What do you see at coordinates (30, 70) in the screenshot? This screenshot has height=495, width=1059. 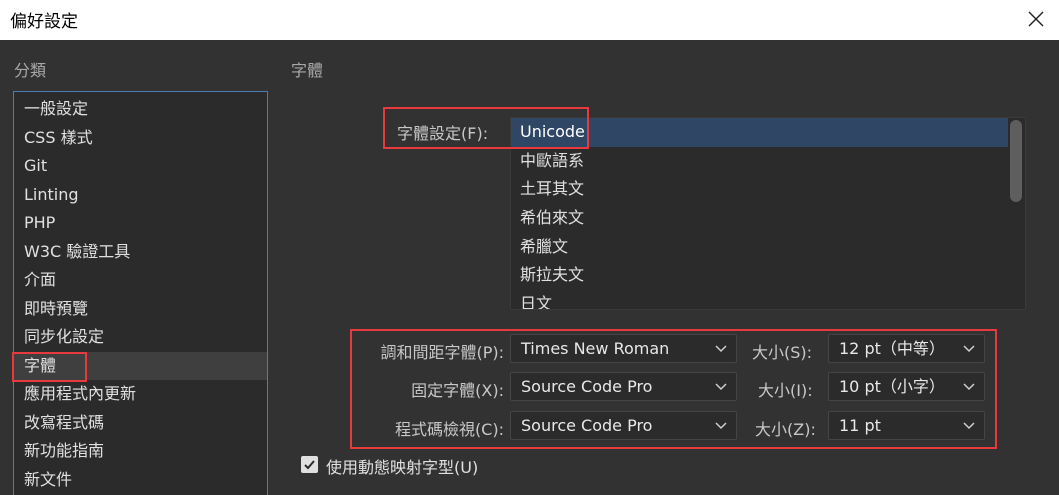 I see `category-heading: 分類` at bounding box center [30, 70].